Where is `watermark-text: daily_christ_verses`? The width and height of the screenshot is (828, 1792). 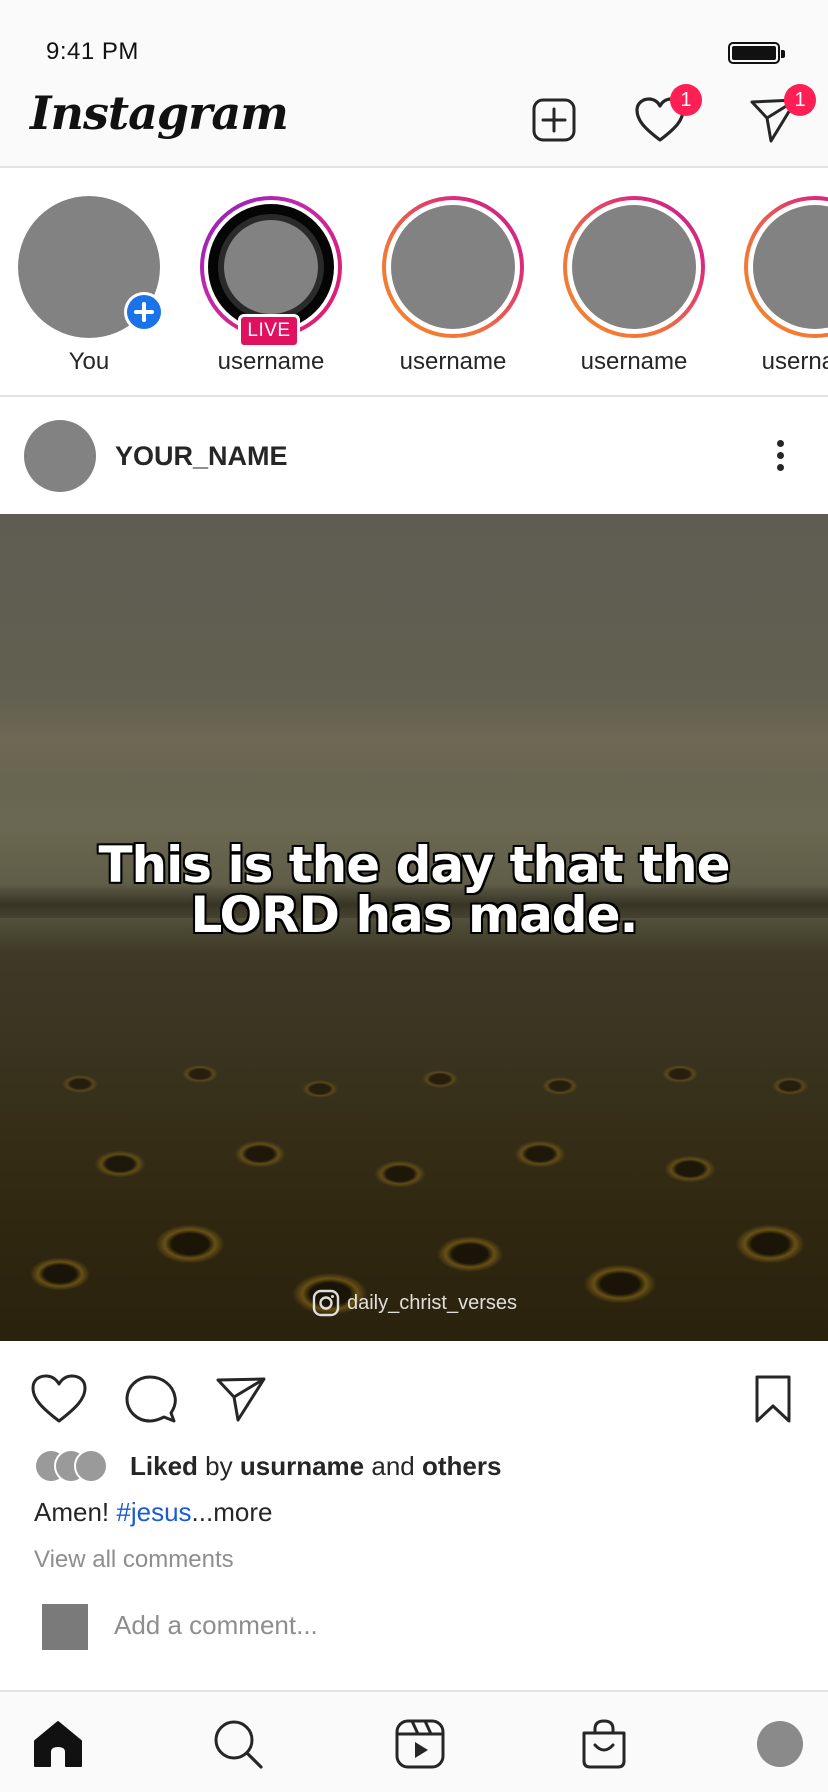
watermark-text: daily_christ_verses is located at coordinates (432, 1302).